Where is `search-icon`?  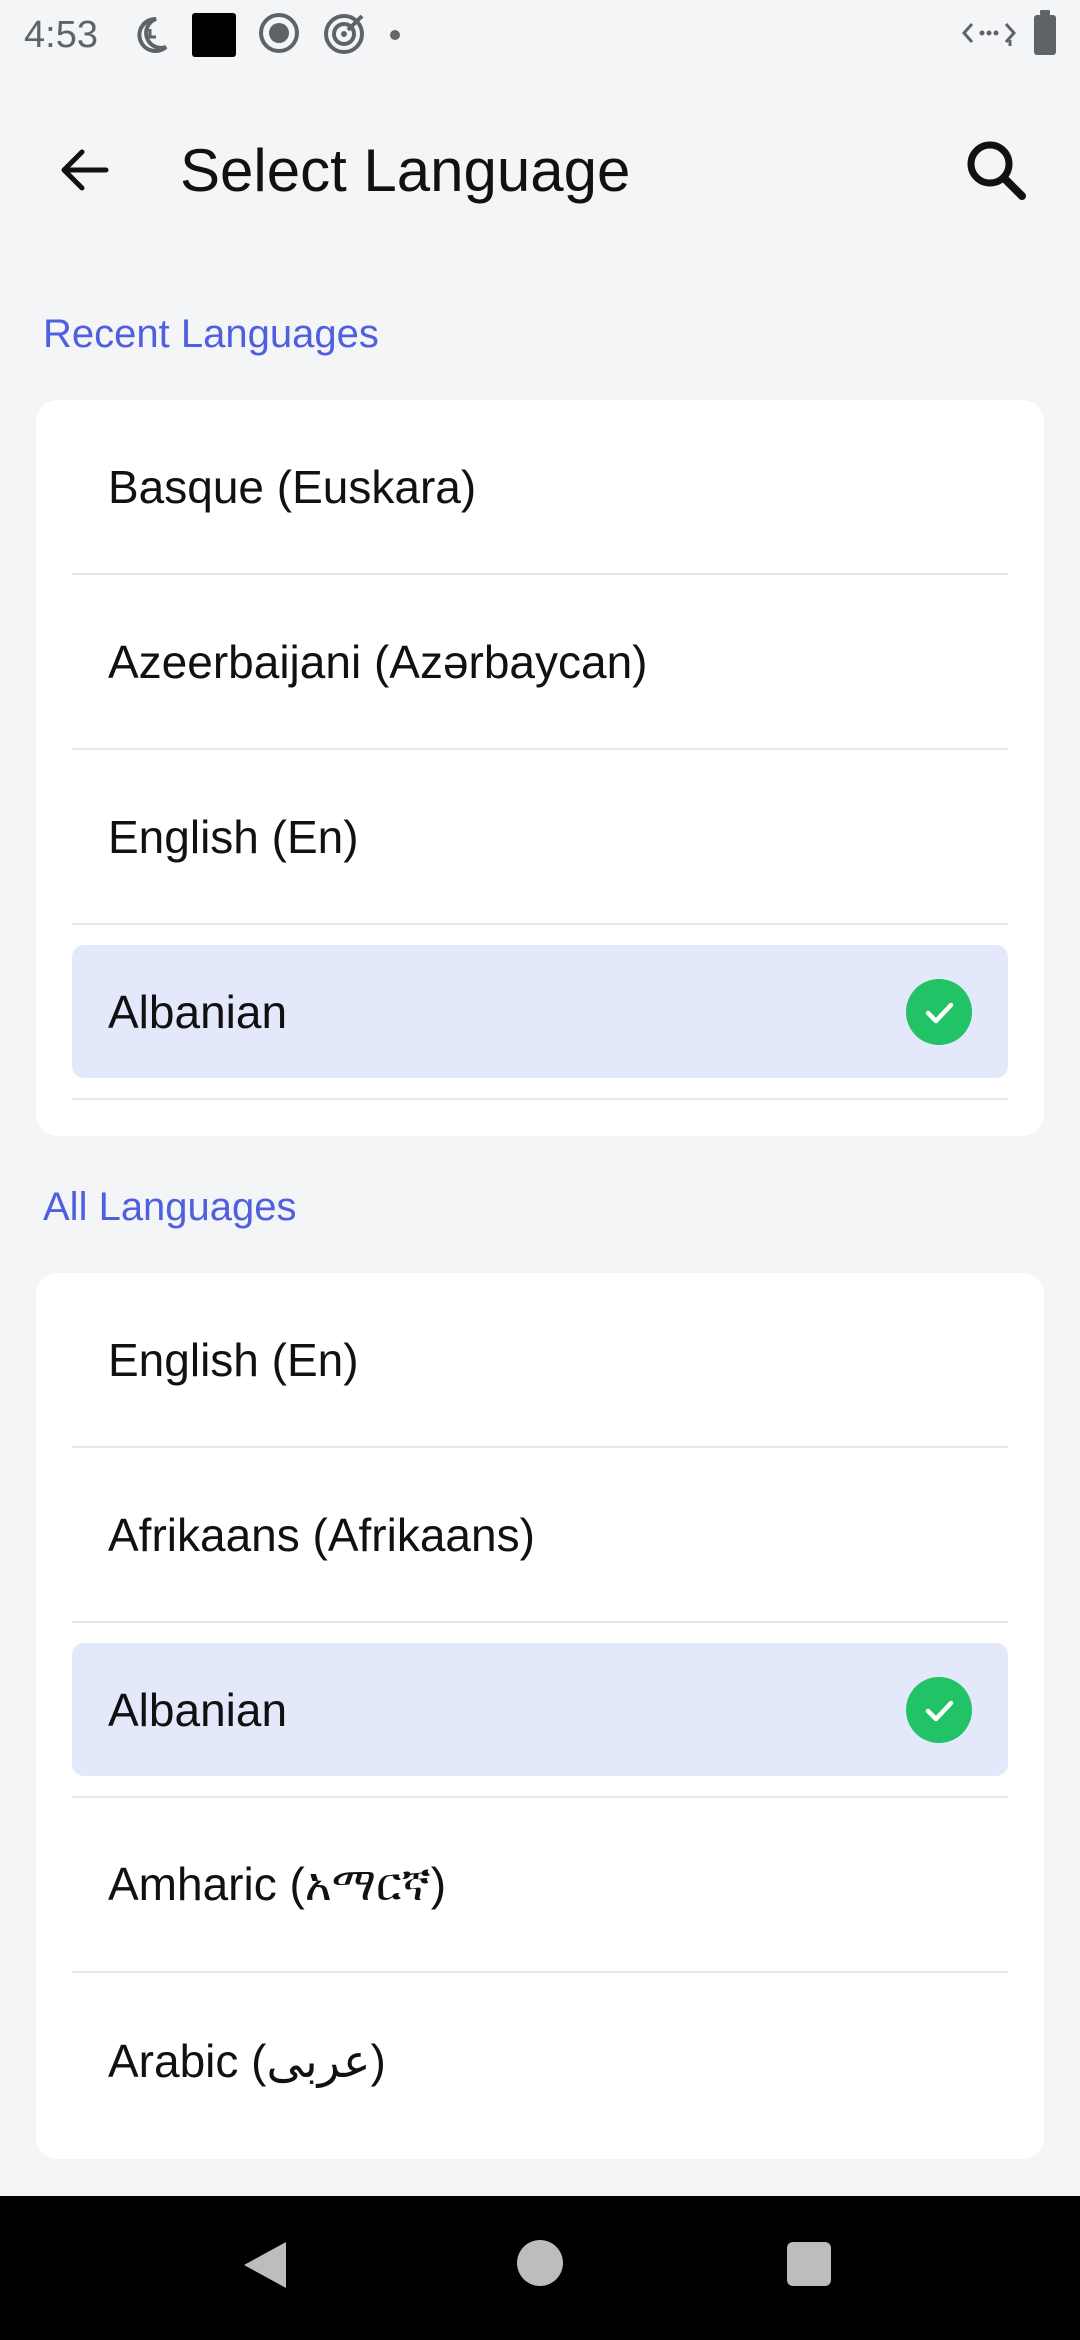 search-icon is located at coordinates (996, 170).